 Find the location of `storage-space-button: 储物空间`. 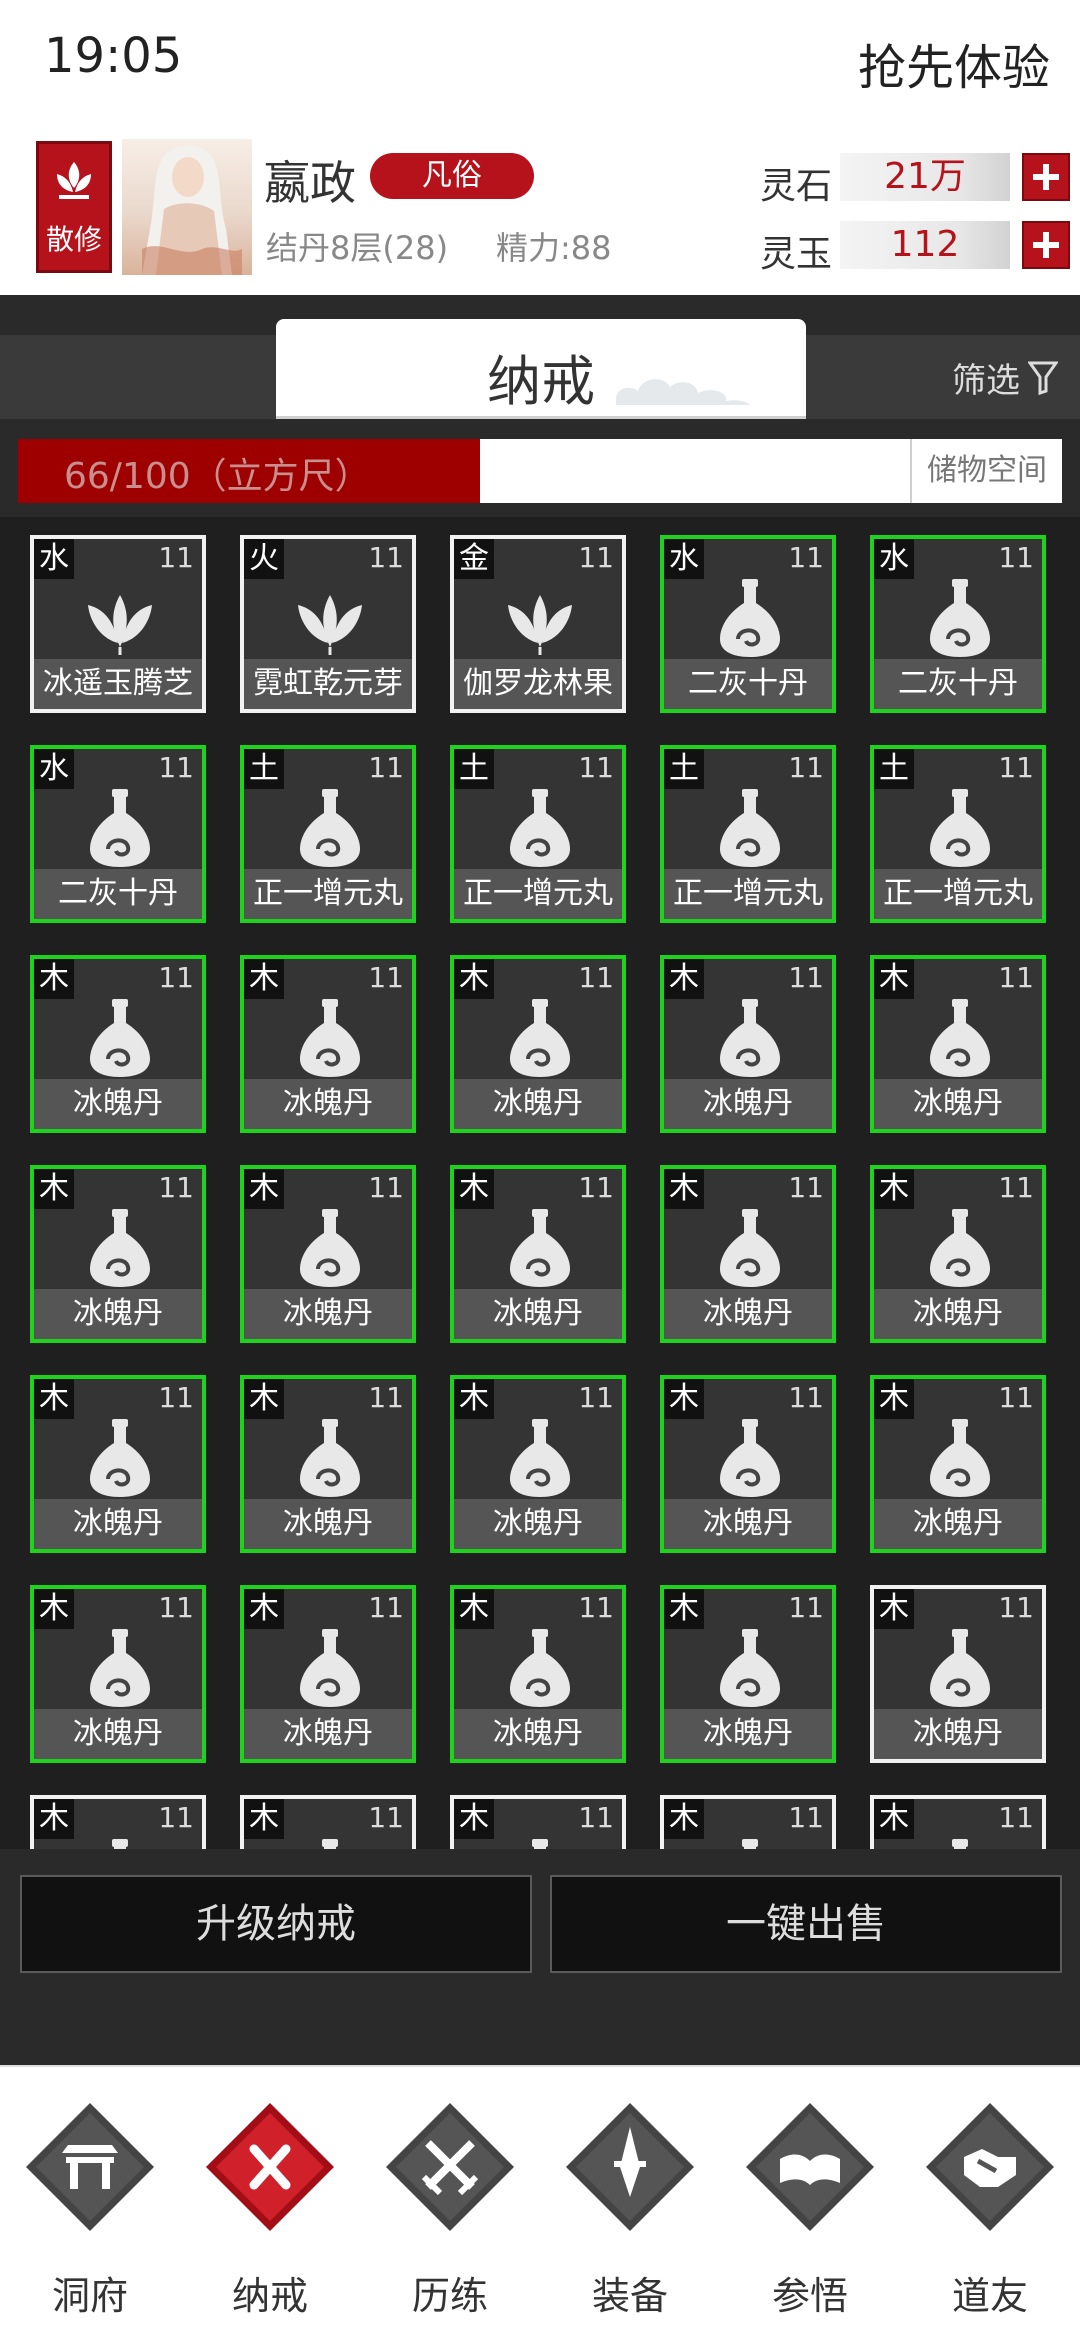

storage-space-button: 储物空间 is located at coordinates (986, 471).